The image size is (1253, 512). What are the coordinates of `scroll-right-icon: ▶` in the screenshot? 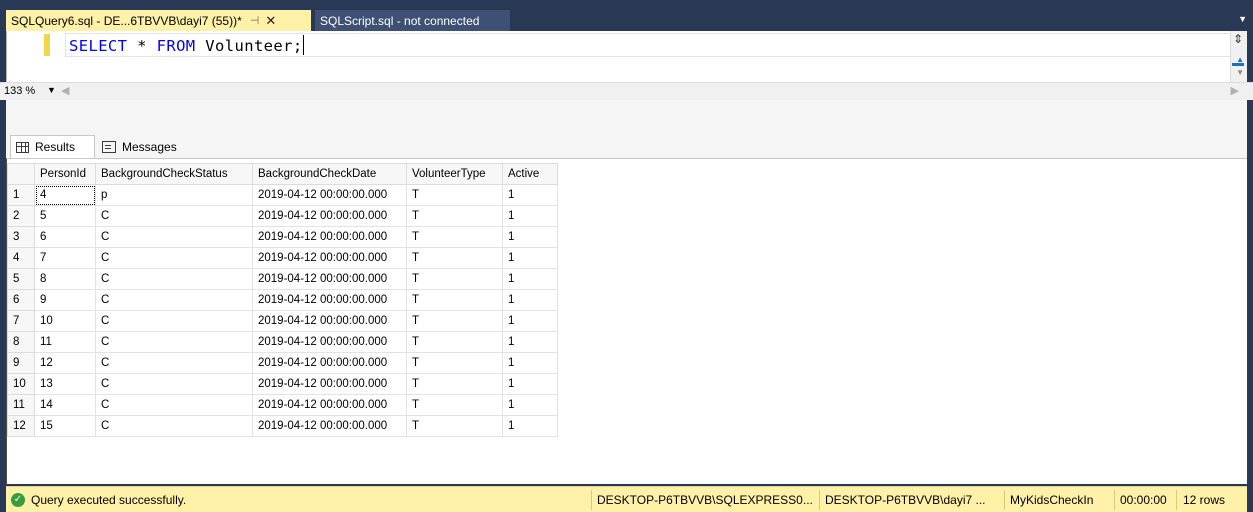 It's located at (1235, 90).